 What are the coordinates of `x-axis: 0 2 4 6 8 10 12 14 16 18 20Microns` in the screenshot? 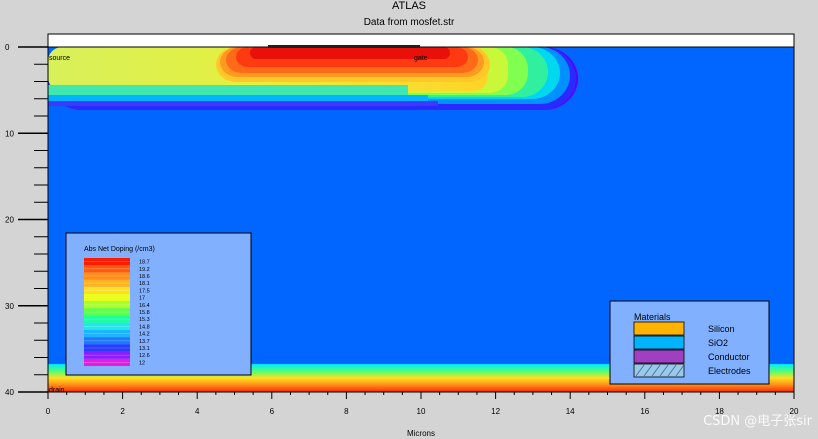 It's located at (422, 415).